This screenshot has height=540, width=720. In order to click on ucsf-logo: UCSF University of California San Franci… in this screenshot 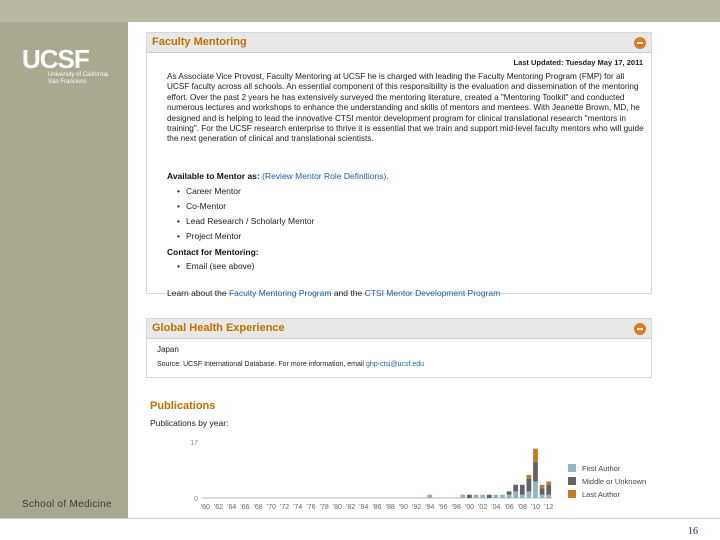, I will do `click(70, 66)`.